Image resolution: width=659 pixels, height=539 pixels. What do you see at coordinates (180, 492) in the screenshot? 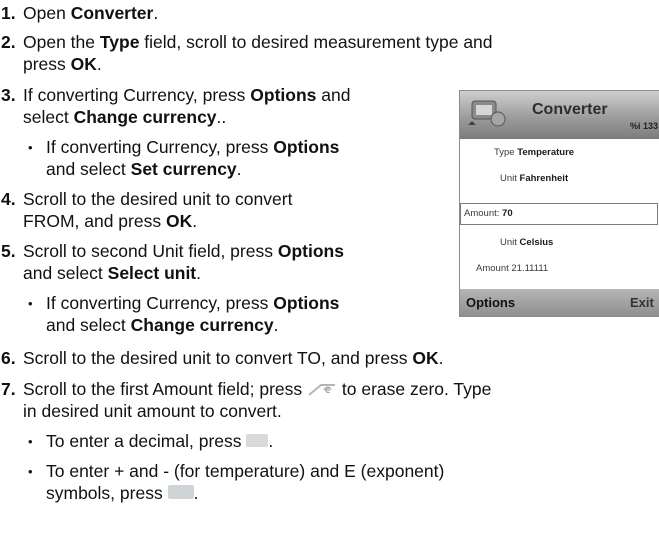
I see `symbol-key-icon` at bounding box center [180, 492].